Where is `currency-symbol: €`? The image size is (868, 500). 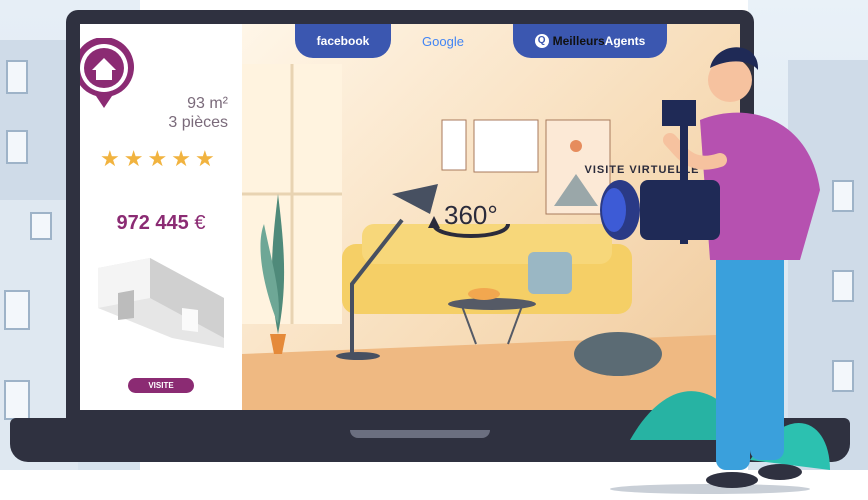
currency-symbol: € is located at coordinates (200, 223).